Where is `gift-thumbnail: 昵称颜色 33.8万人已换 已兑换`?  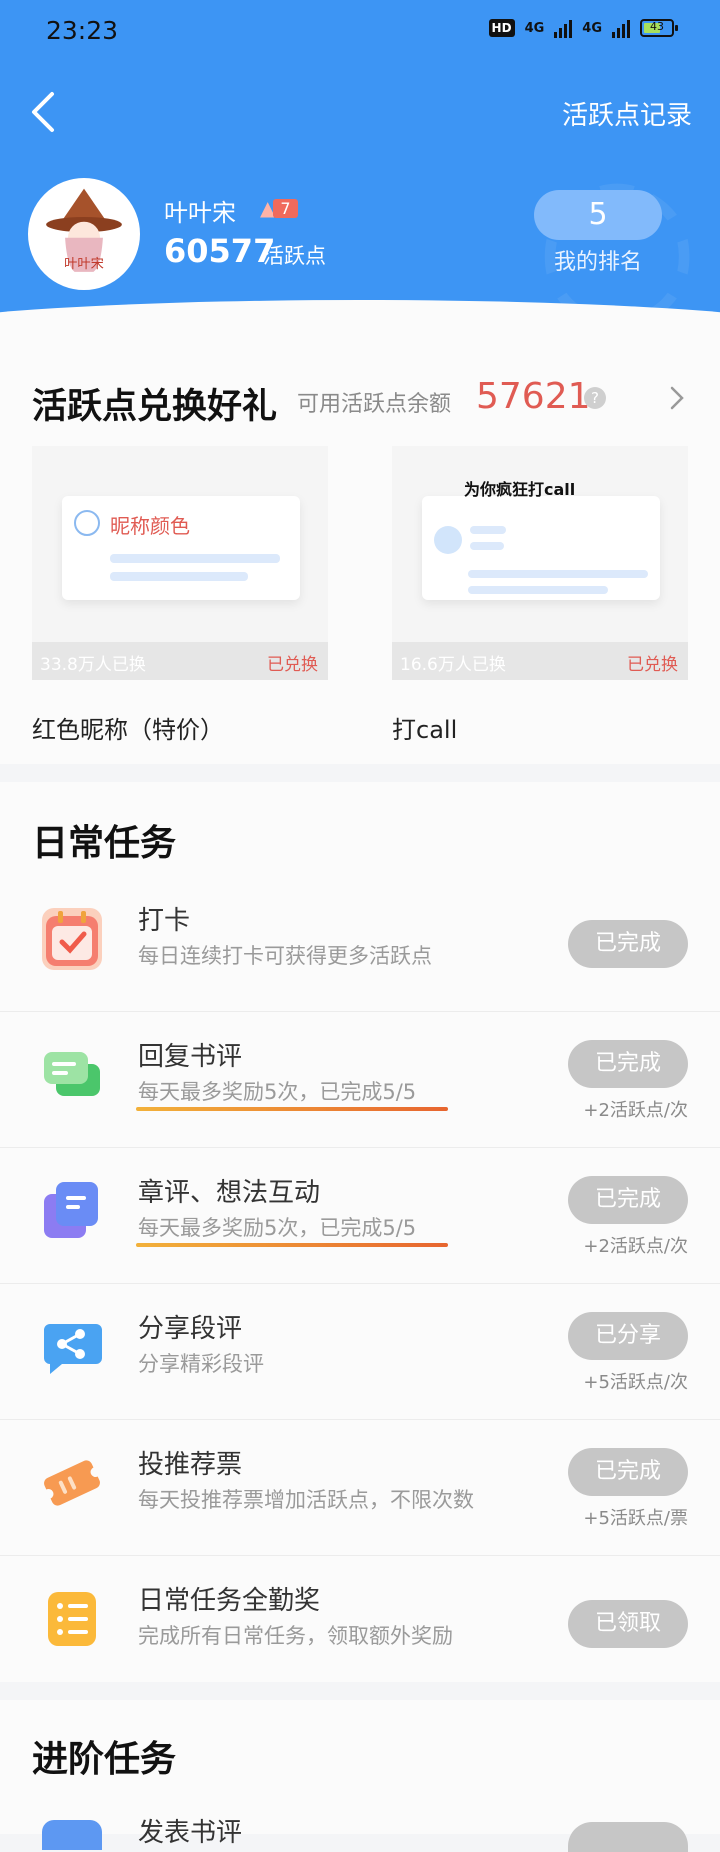
gift-thumbnail: 昵称颜色 33.8万人已换 已兑换 is located at coordinates (180, 563).